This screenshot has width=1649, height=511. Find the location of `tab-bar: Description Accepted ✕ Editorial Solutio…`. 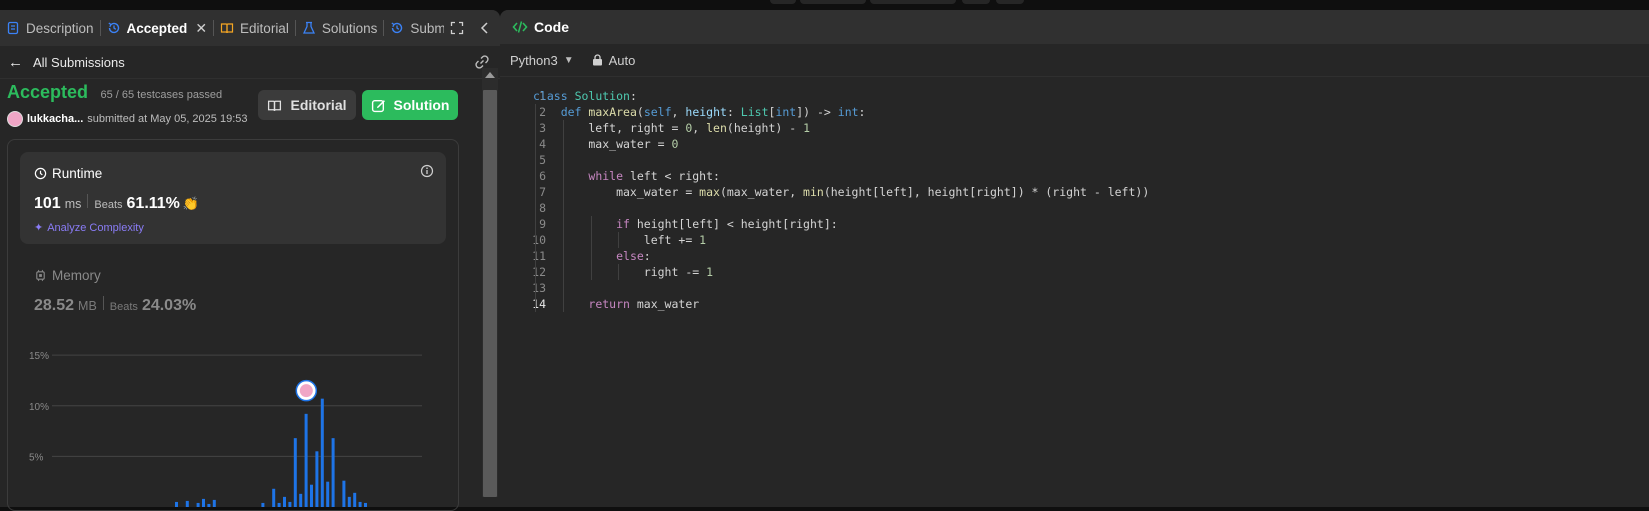

tab-bar: Description Accepted ✕ Editorial Solutio… is located at coordinates (250, 28).